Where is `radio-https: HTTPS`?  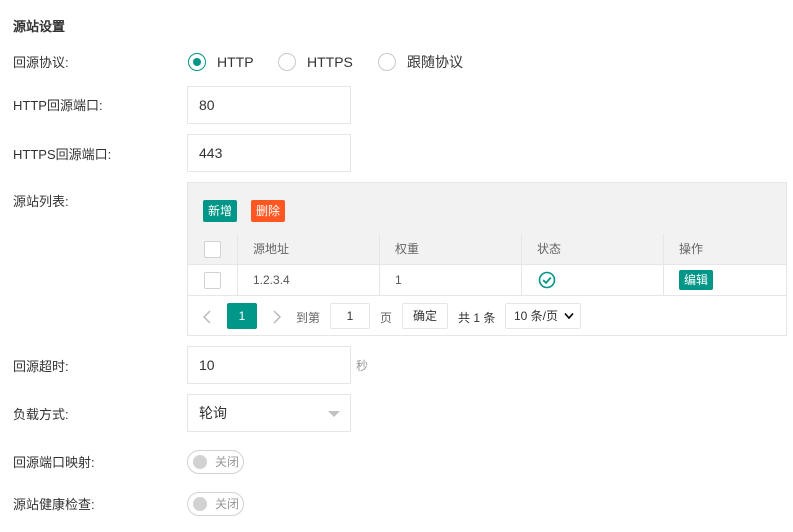 radio-https: HTTPS is located at coordinates (315, 62).